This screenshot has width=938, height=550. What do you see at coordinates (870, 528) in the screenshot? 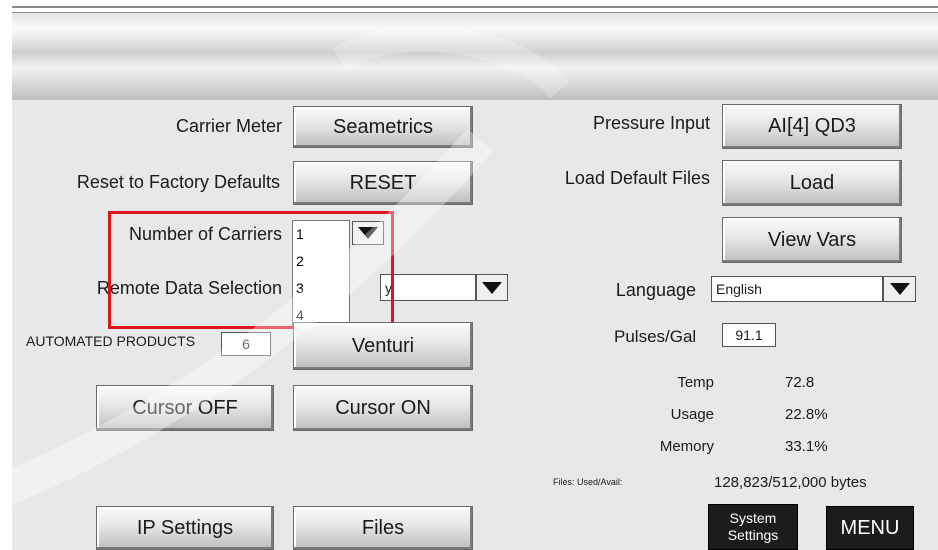
I see `menu-button: MENU` at bounding box center [870, 528].